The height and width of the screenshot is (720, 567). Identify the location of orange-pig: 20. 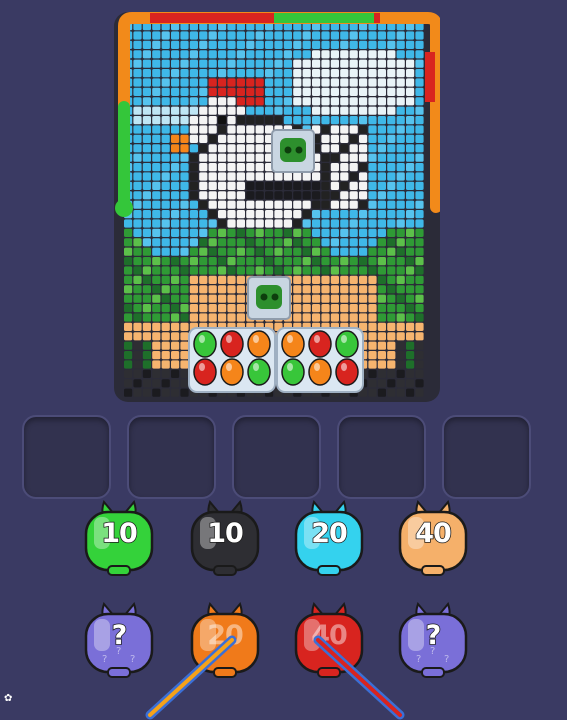
(225, 640).